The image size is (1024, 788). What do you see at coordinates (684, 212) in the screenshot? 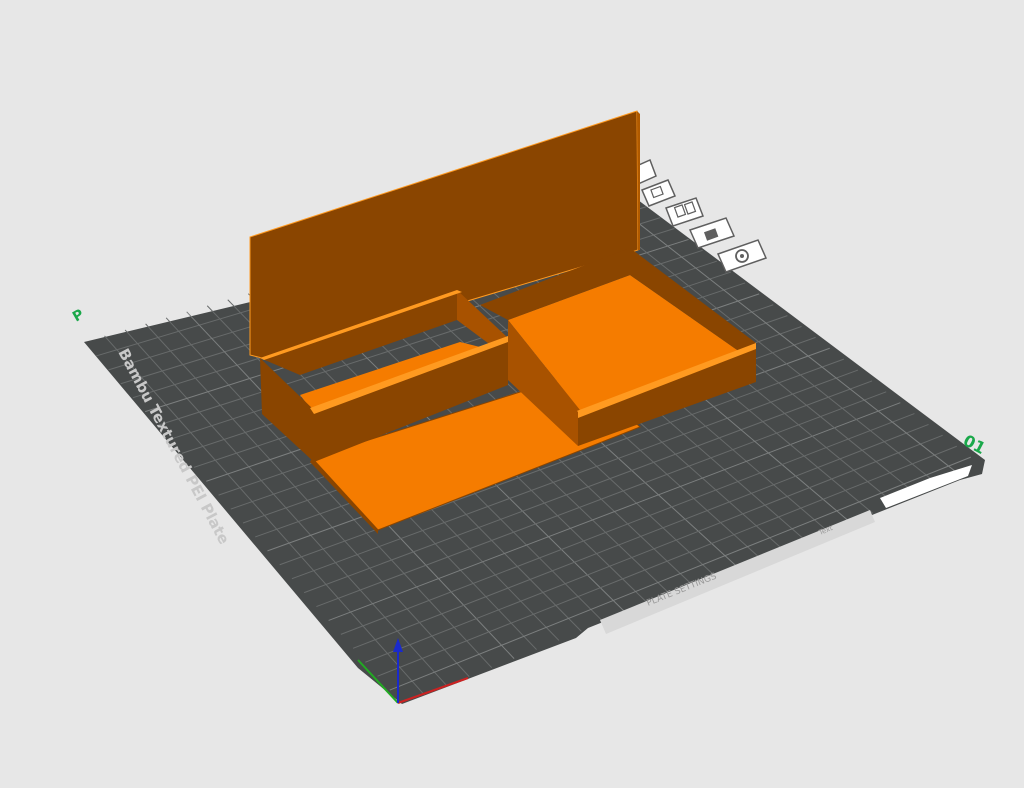
I see `layout-icon` at bounding box center [684, 212].